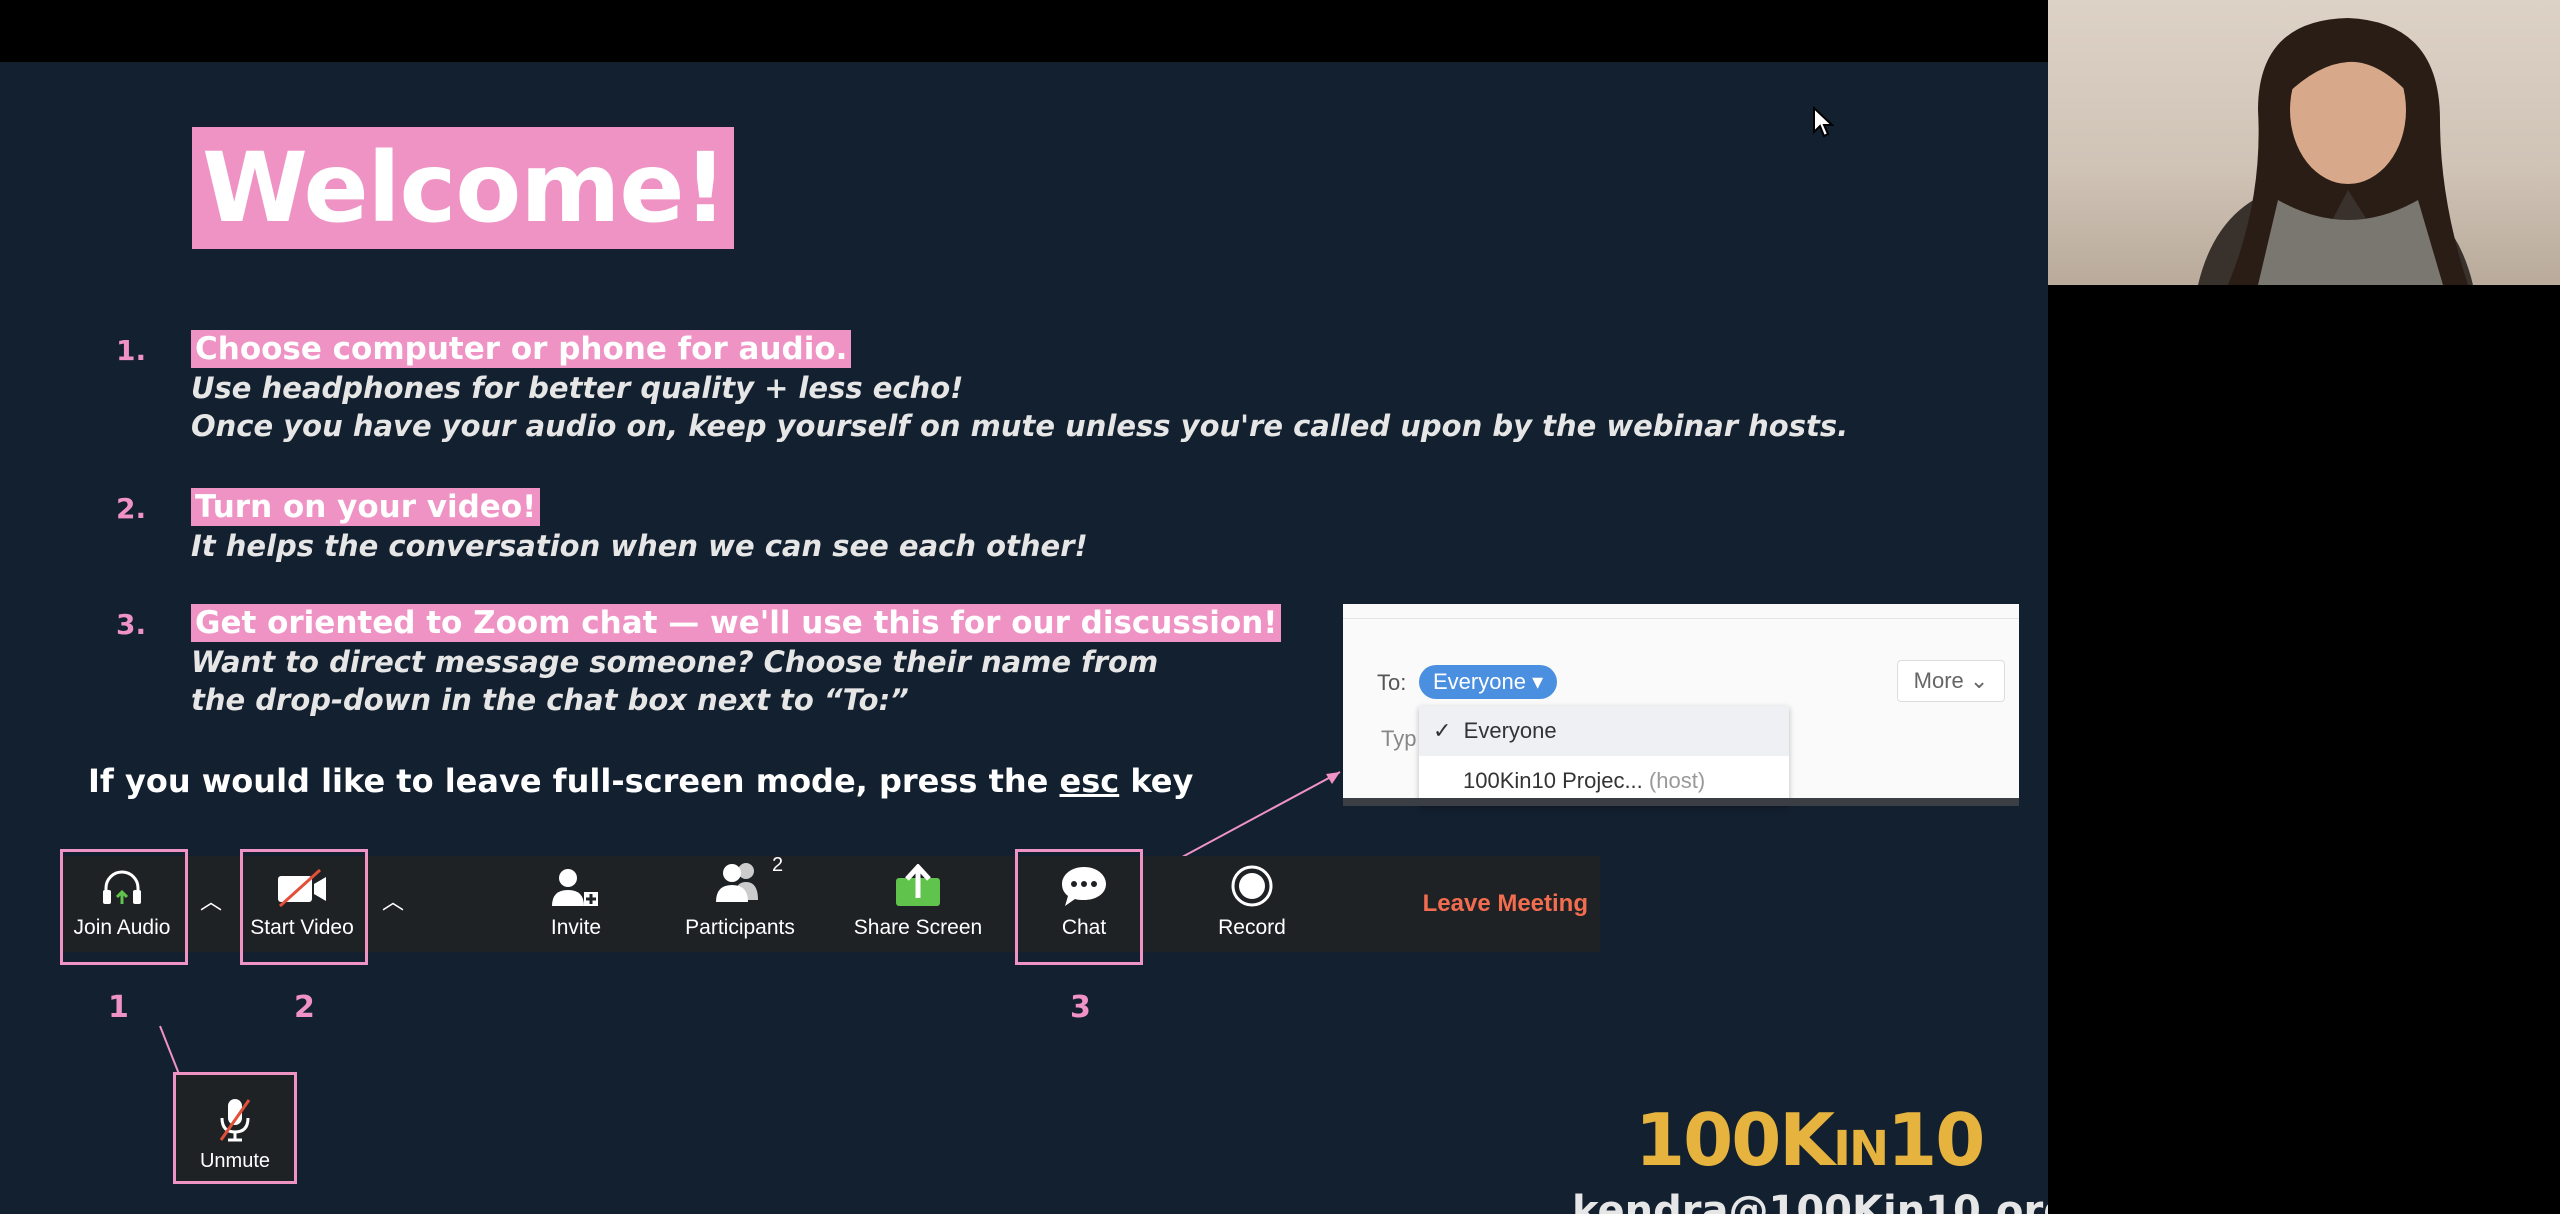  I want to click on participants-label: Participants, so click(740, 927).